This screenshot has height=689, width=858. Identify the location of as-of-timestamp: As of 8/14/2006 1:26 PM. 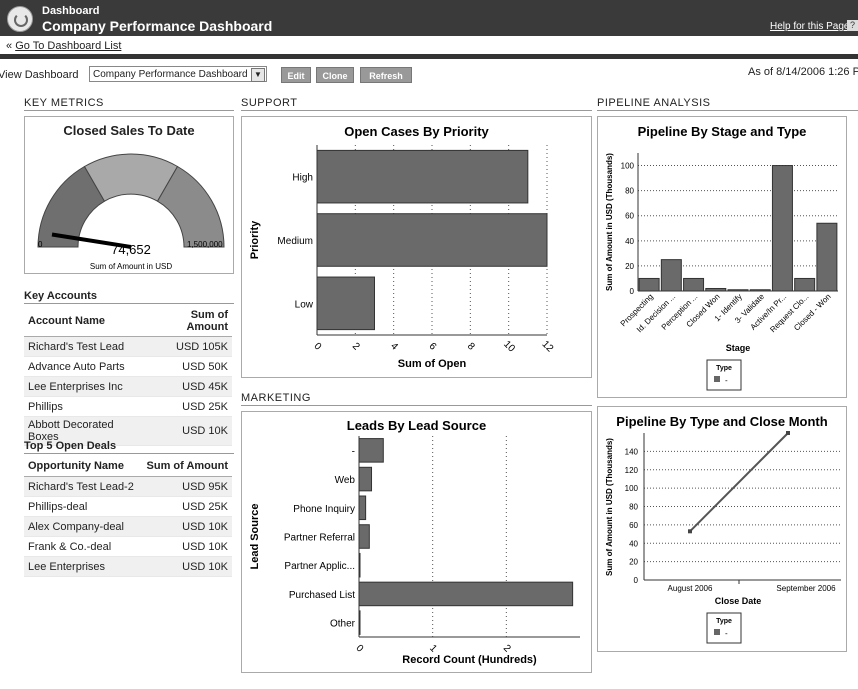
(803, 72).